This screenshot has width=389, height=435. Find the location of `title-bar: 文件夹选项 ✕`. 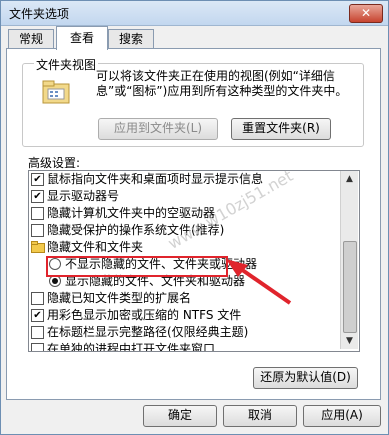

title-bar: 文件夹选项 ✕ is located at coordinates (194, 13).